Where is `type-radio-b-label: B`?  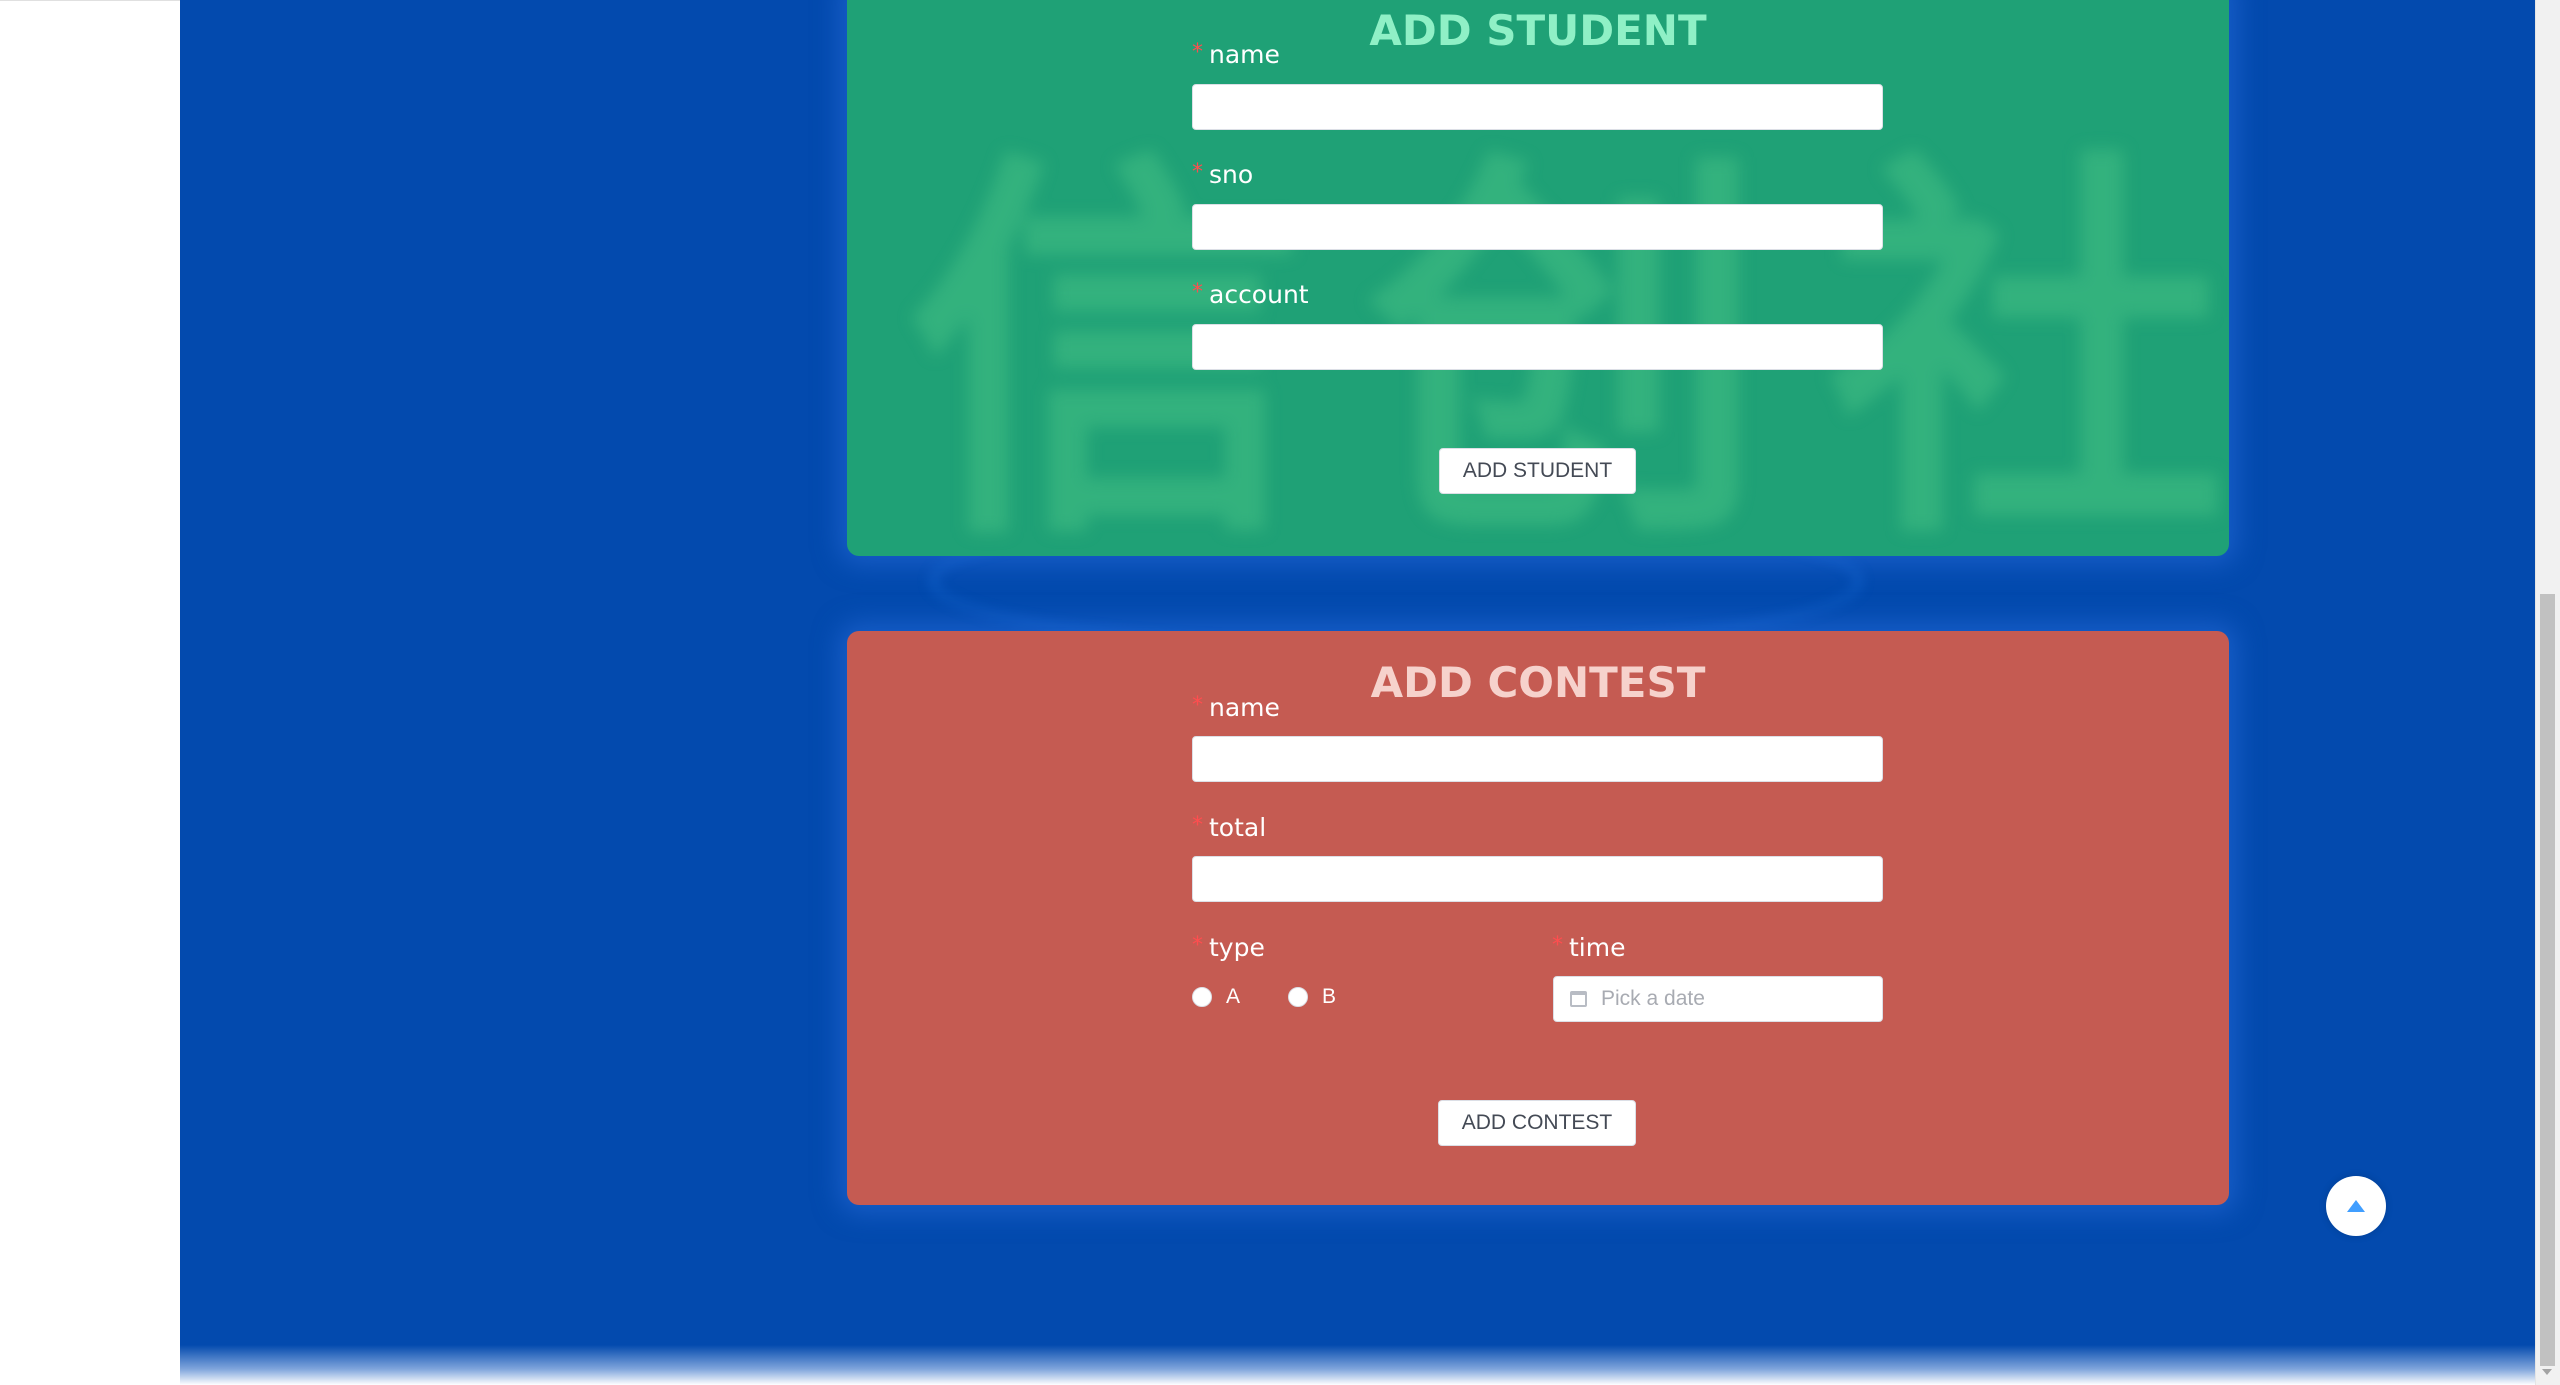 type-radio-b-label: B is located at coordinates (1329, 996).